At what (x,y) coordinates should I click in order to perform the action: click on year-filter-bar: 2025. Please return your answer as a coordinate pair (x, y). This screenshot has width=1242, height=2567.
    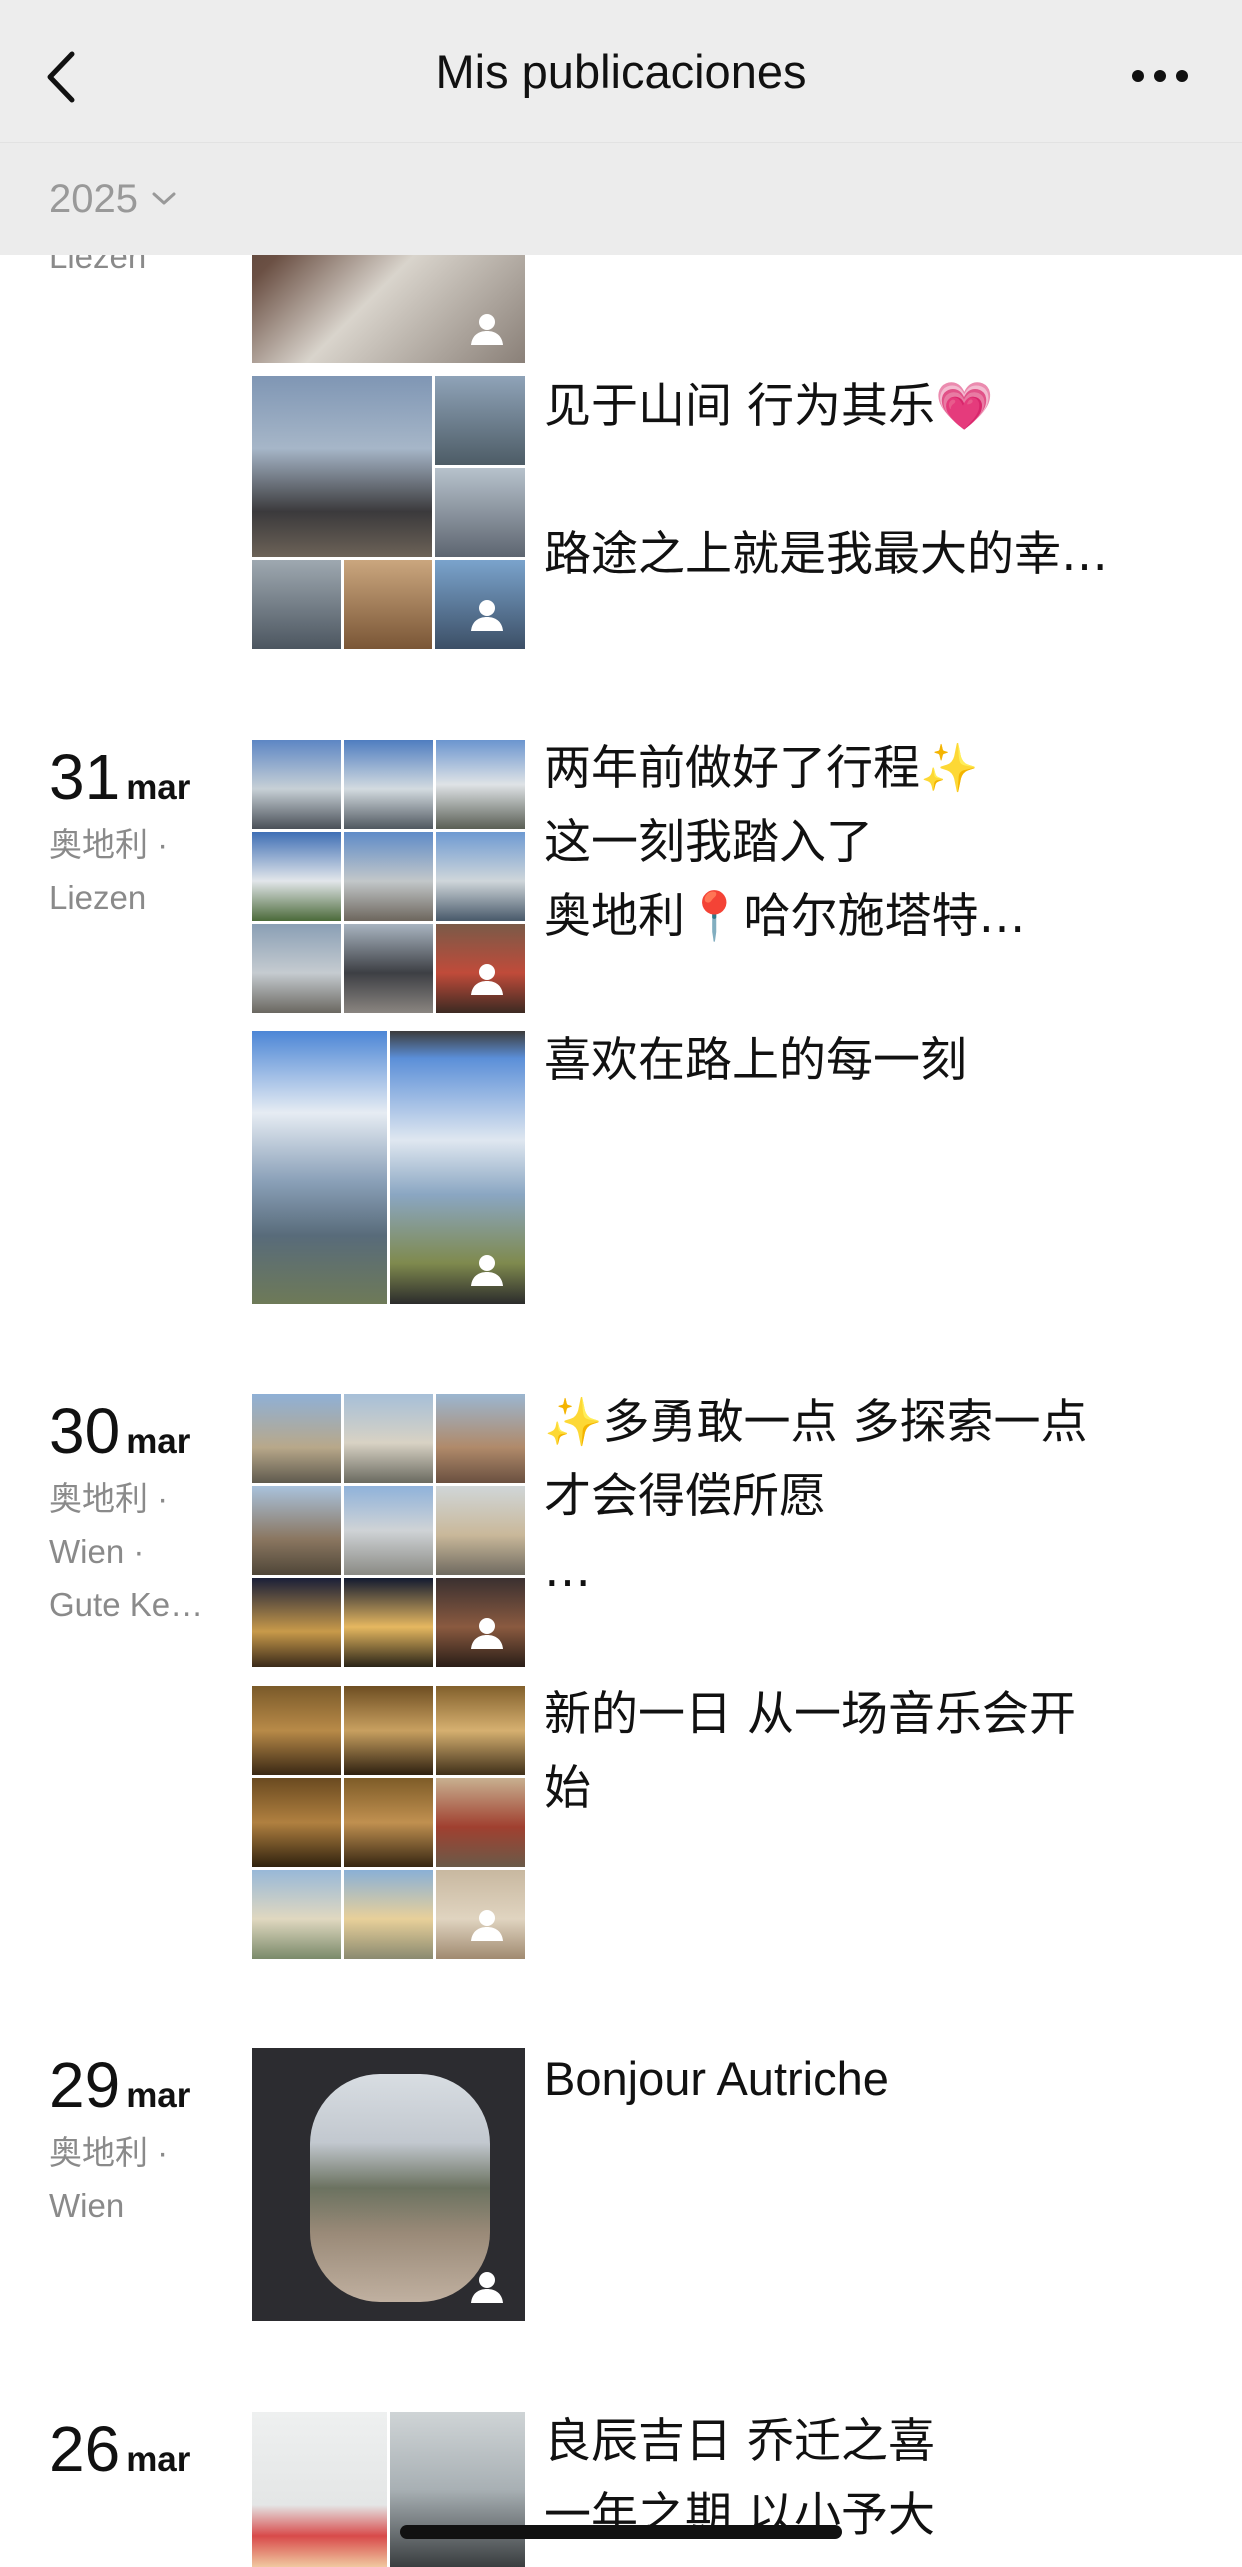
    Looking at the image, I should click on (621, 198).